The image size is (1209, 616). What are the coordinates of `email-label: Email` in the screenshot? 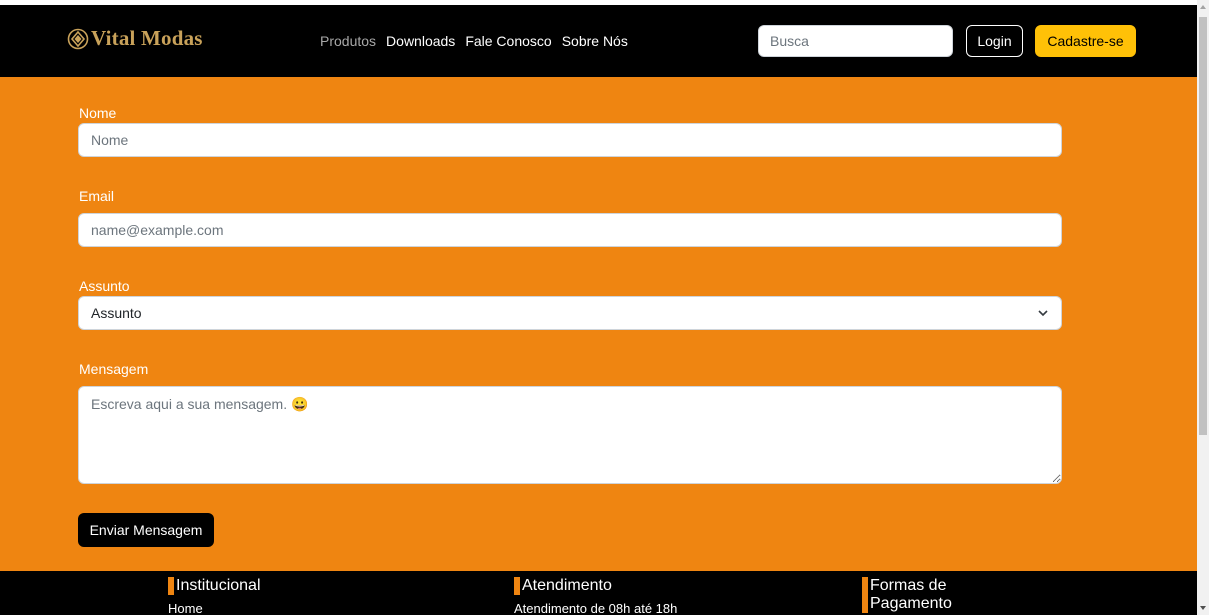 It's located at (97, 196).